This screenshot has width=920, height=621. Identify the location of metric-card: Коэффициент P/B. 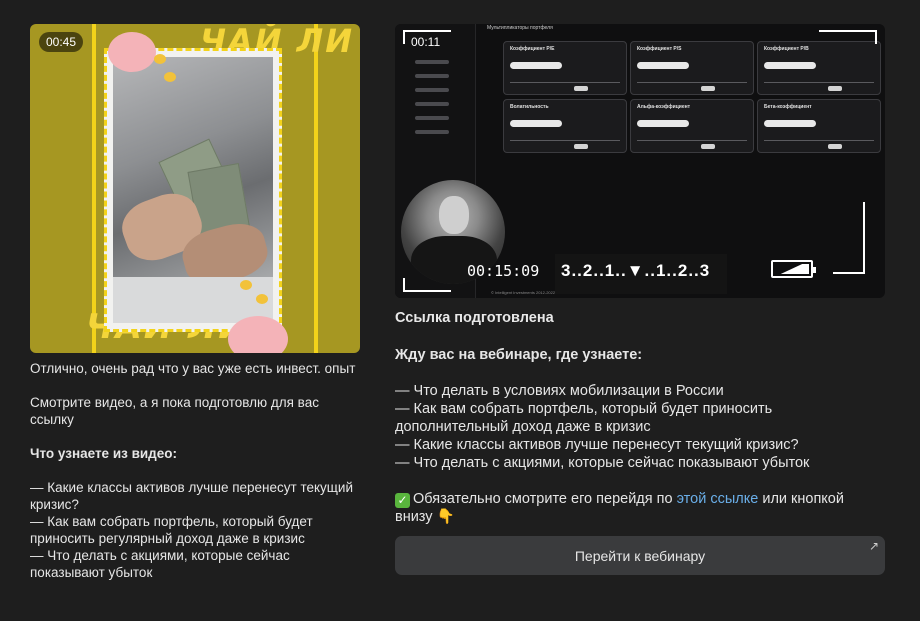
(819, 68).